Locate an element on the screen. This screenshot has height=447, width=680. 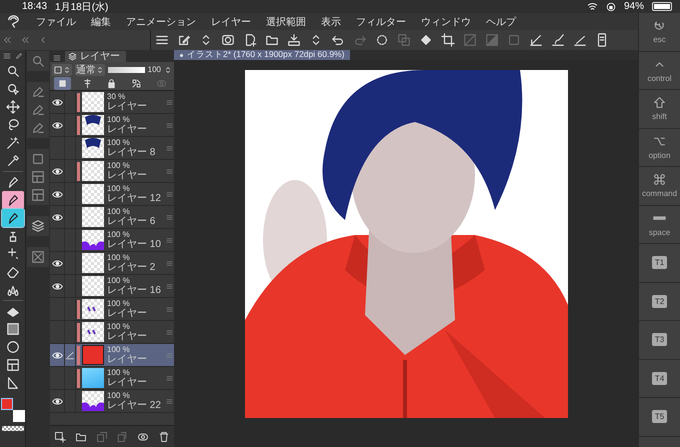
layer-tab: レイヤー is located at coordinates (95, 56).